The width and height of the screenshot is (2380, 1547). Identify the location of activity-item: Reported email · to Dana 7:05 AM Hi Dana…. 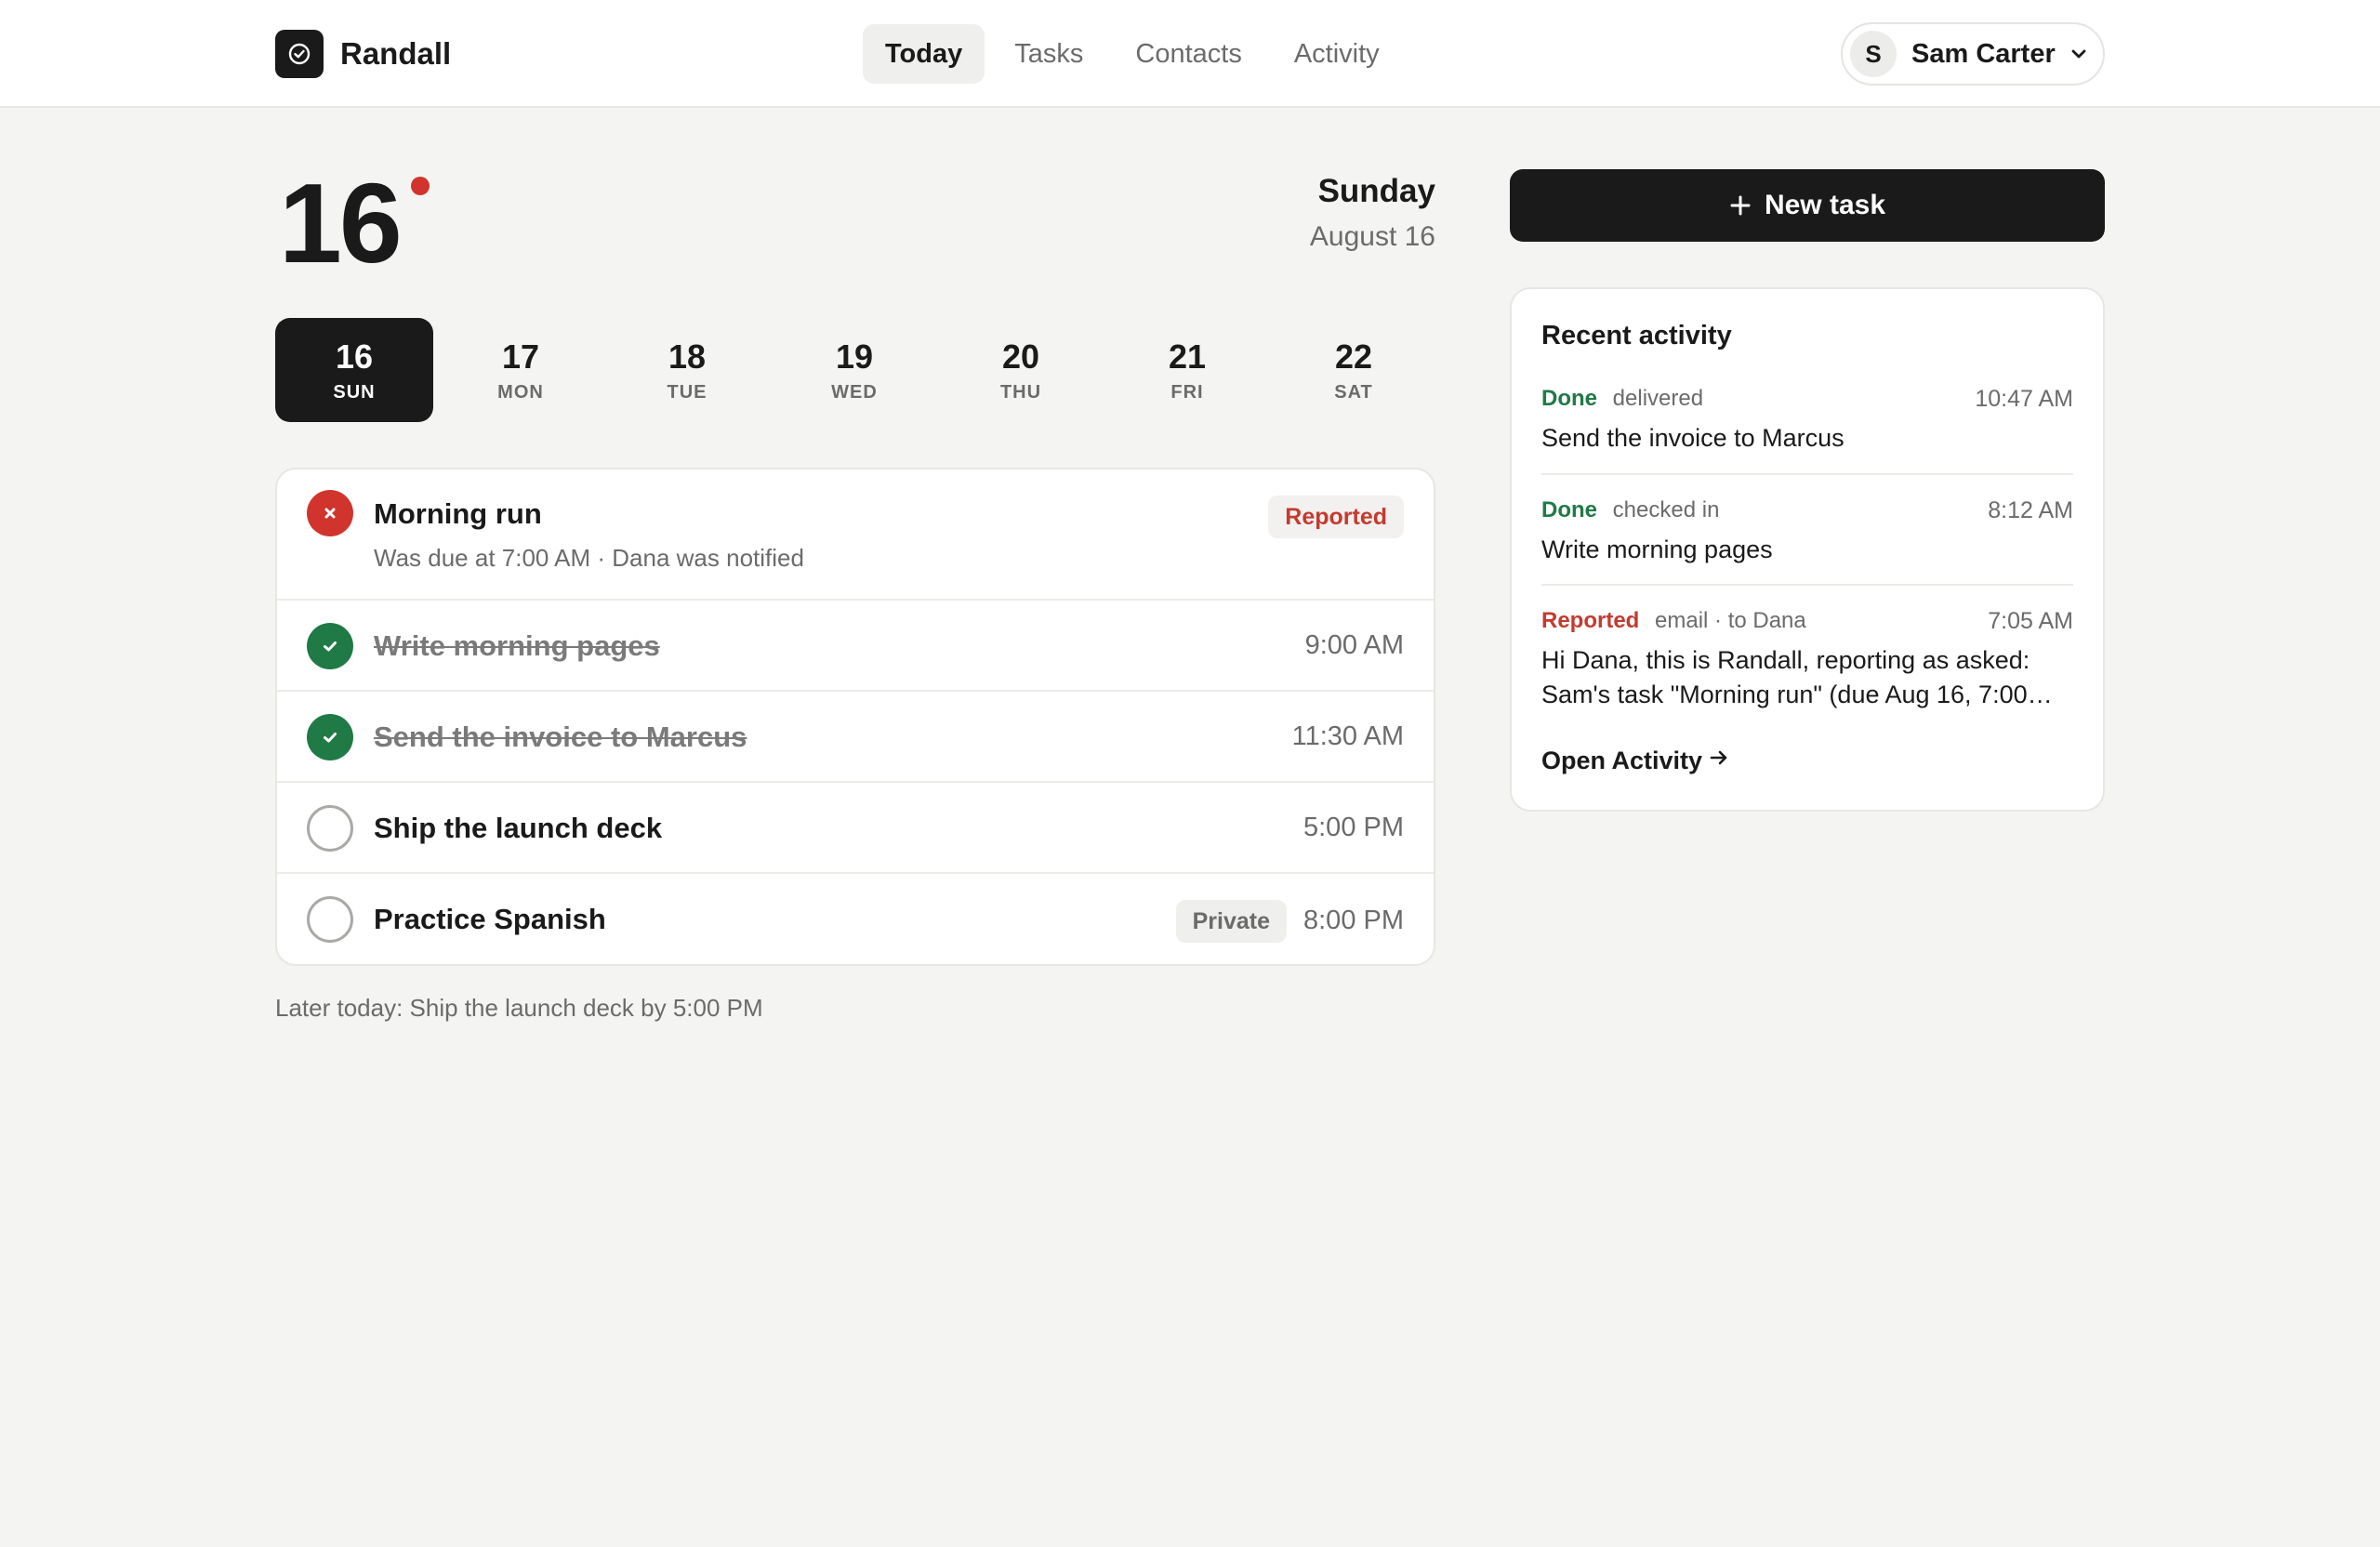
(1807, 660).